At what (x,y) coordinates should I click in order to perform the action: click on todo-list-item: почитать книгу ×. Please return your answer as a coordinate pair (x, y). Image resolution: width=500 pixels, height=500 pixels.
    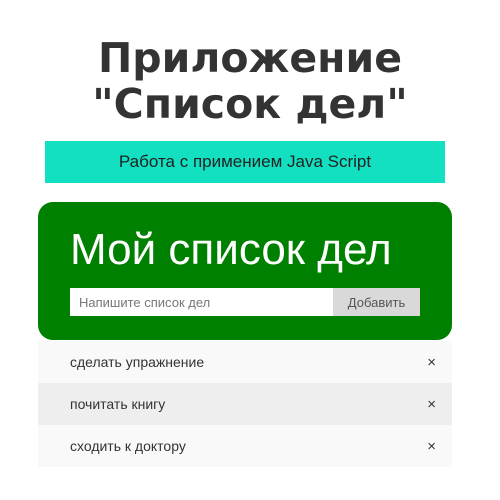
    Looking at the image, I should click on (245, 404).